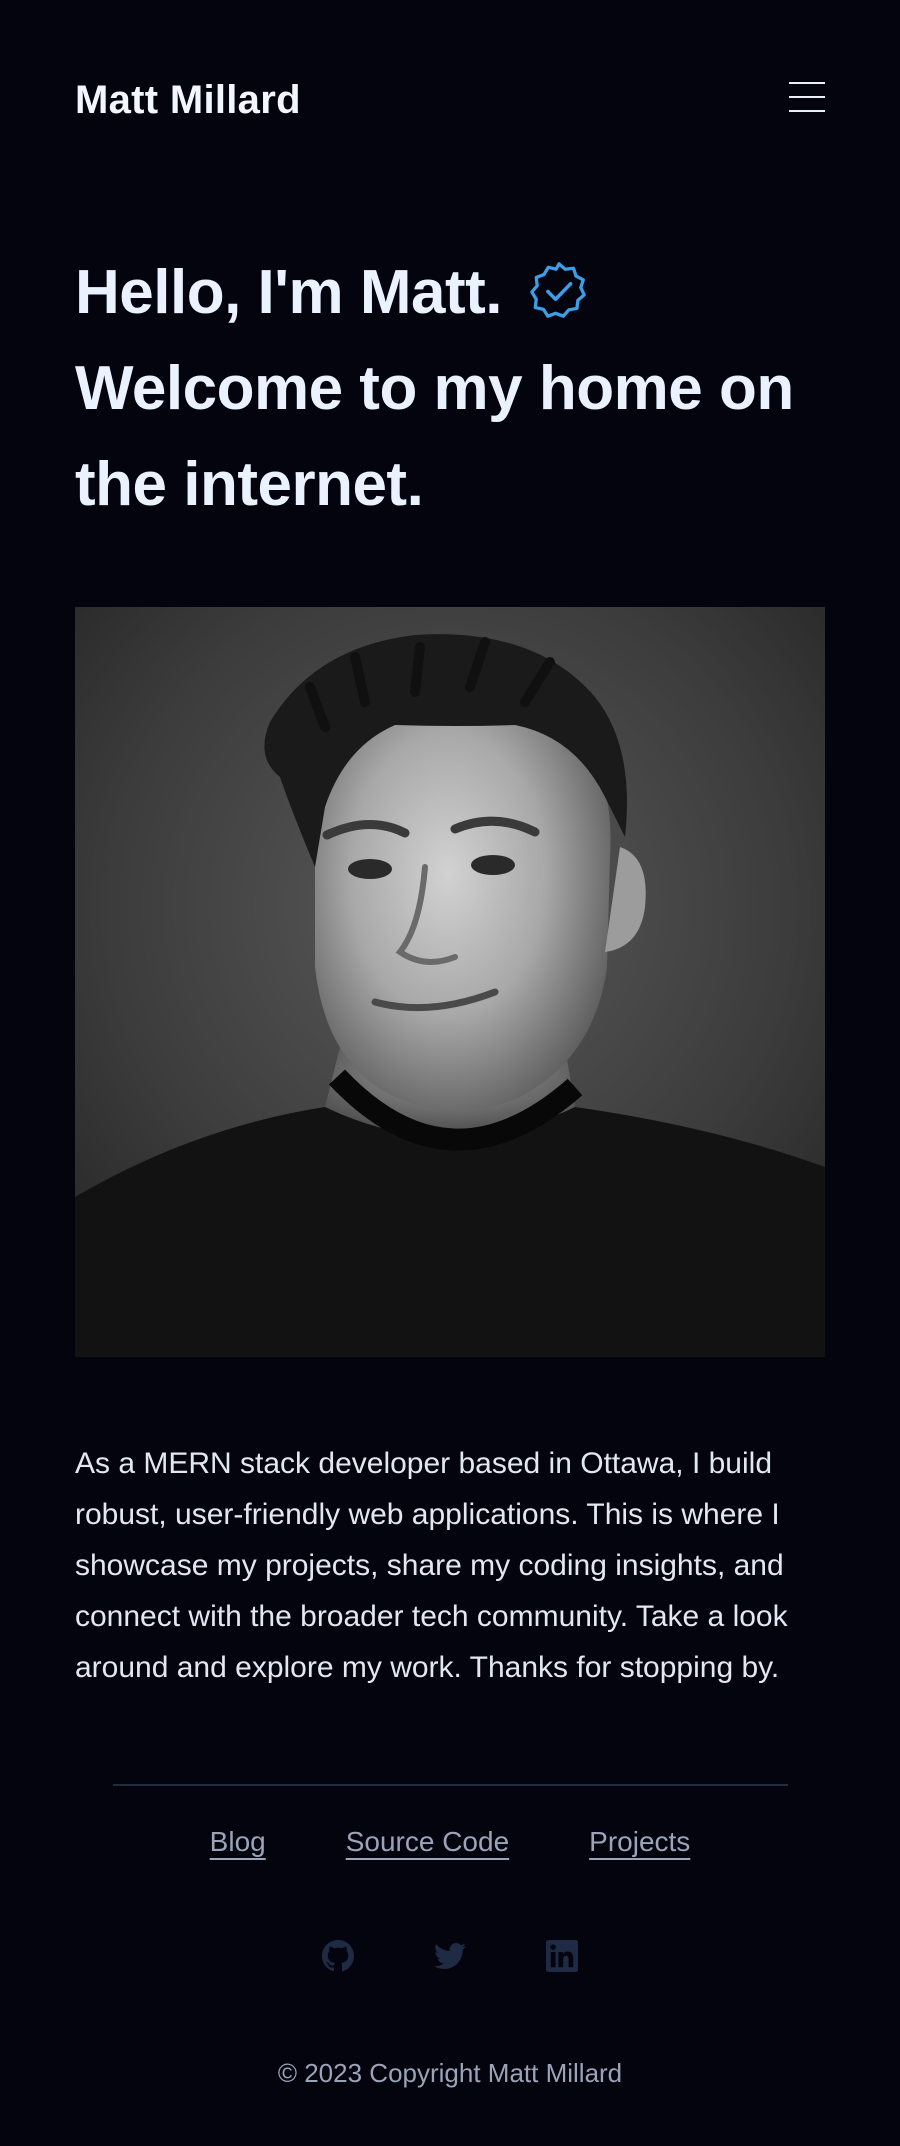 This screenshot has height=2146, width=900. What do you see at coordinates (434, 388) in the screenshot?
I see `hero-line-2: Welcome to my home on` at bounding box center [434, 388].